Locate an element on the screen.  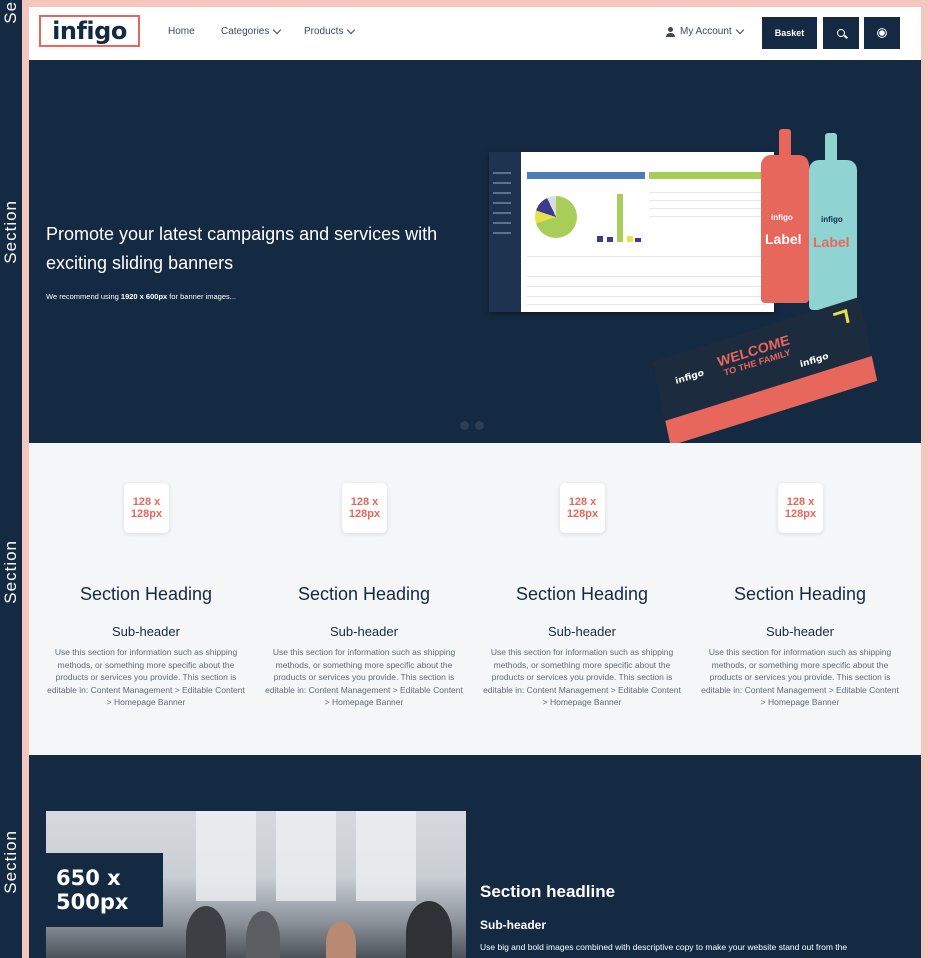
red-bottle-image: infigo Label is located at coordinates (785, 229).